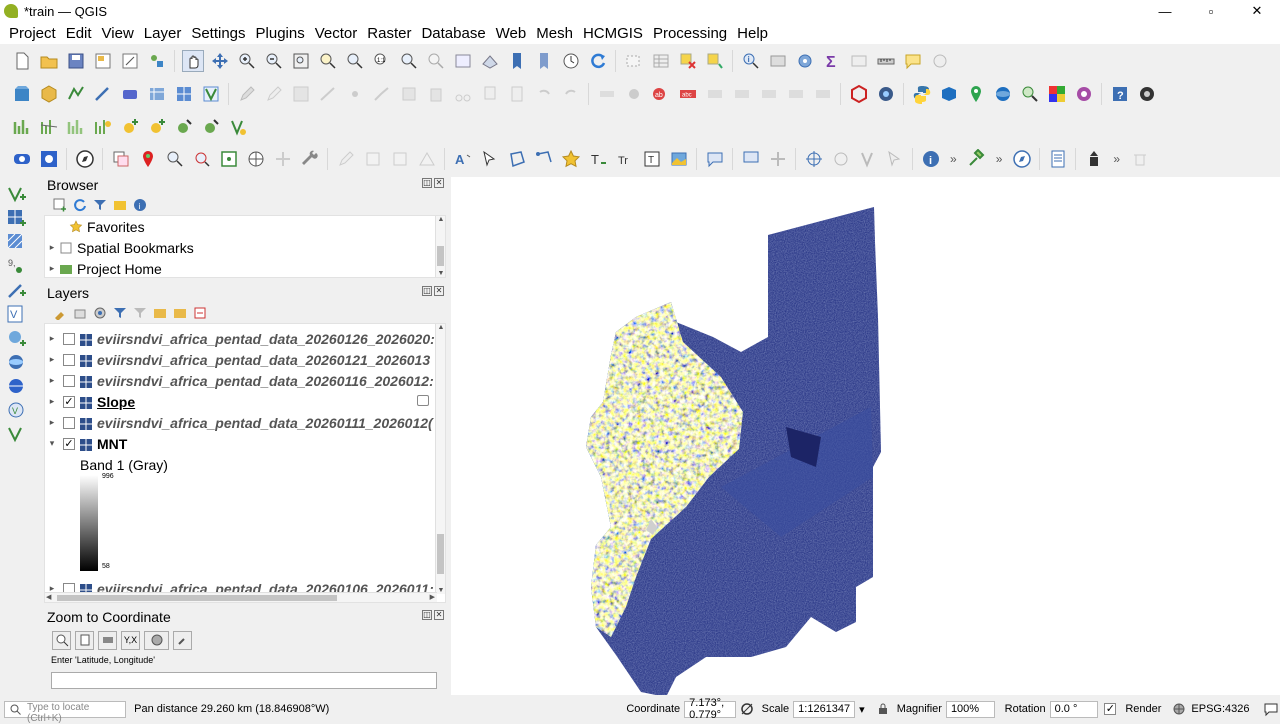  I want to click on tool-hammer-icon, so click(976, 159).